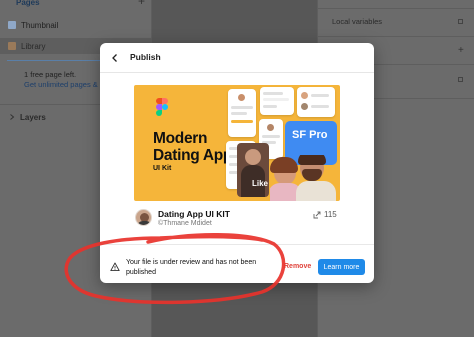 This screenshot has height=337, width=474. Describe the element at coordinates (50, 74) in the screenshot. I see `free-pages-text: 1 free page left.` at that location.